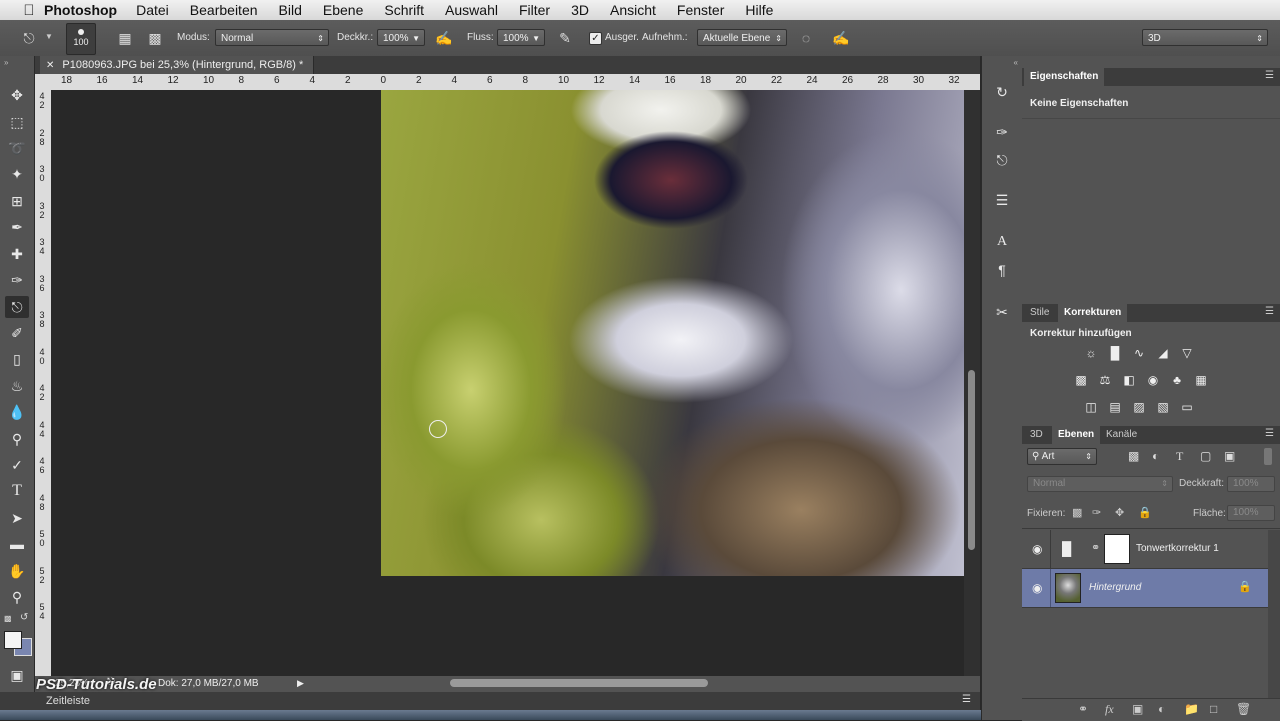 This screenshot has height=721, width=1280. What do you see at coordinates (1163, 407) in the screenshot?
I see `selective-color-icon: ▧` at bounding box center [1163, 407].